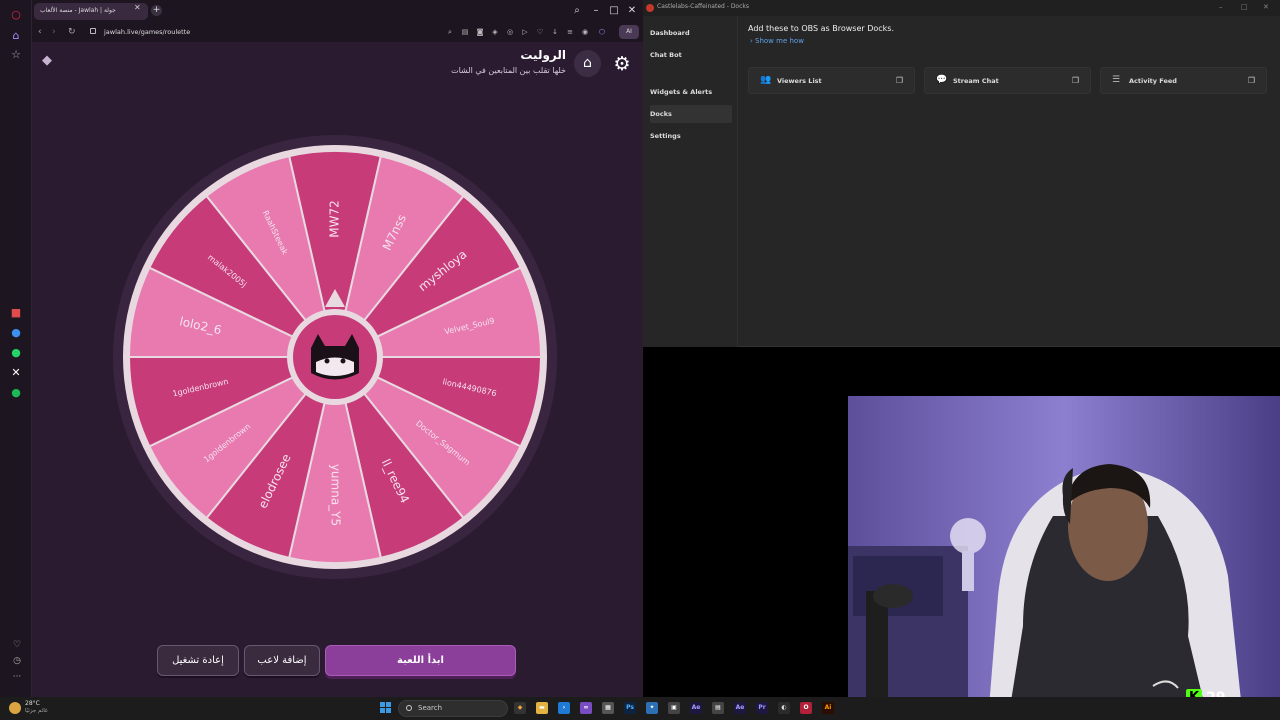 This screenshot has height=720, width=1280. What do you see at coordinates (520, 708) in the screenshot?
I see `app-copilot-icon: ◆` at bounding box center [520, 708].